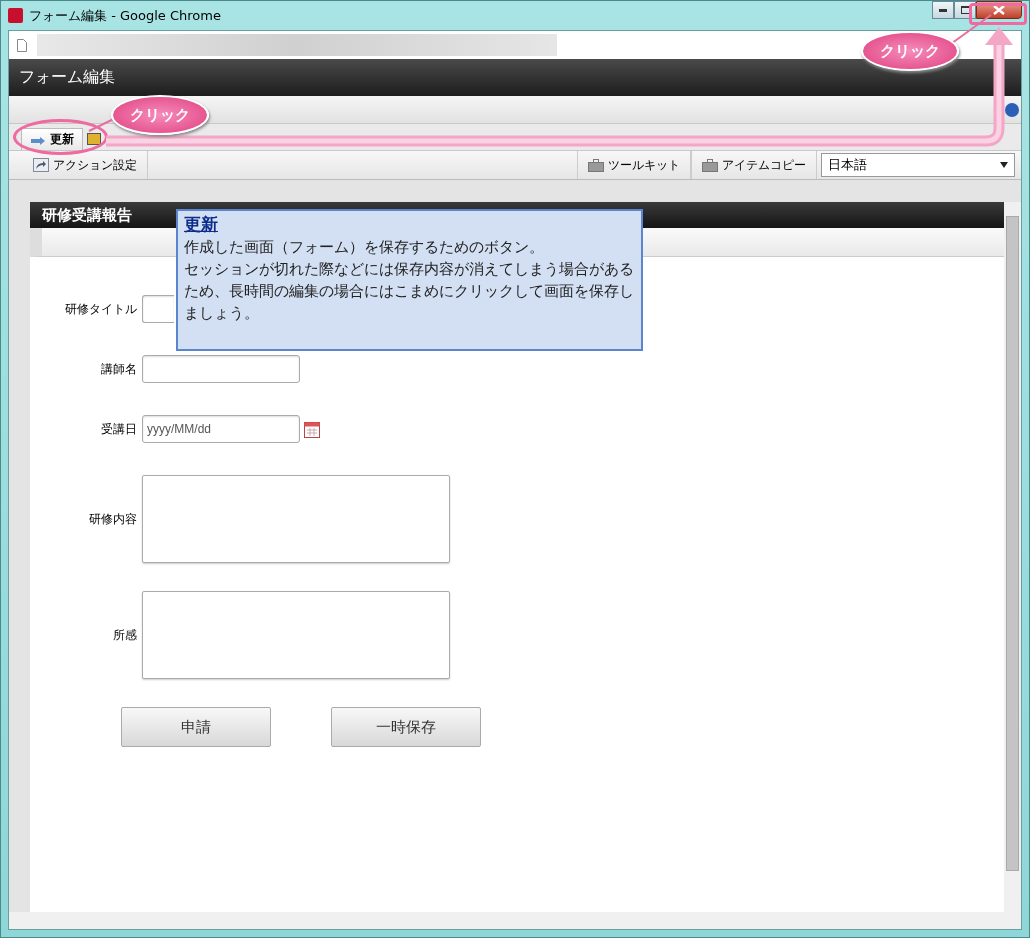  I want to click on field-label: 研修内容, so click(113, 519).